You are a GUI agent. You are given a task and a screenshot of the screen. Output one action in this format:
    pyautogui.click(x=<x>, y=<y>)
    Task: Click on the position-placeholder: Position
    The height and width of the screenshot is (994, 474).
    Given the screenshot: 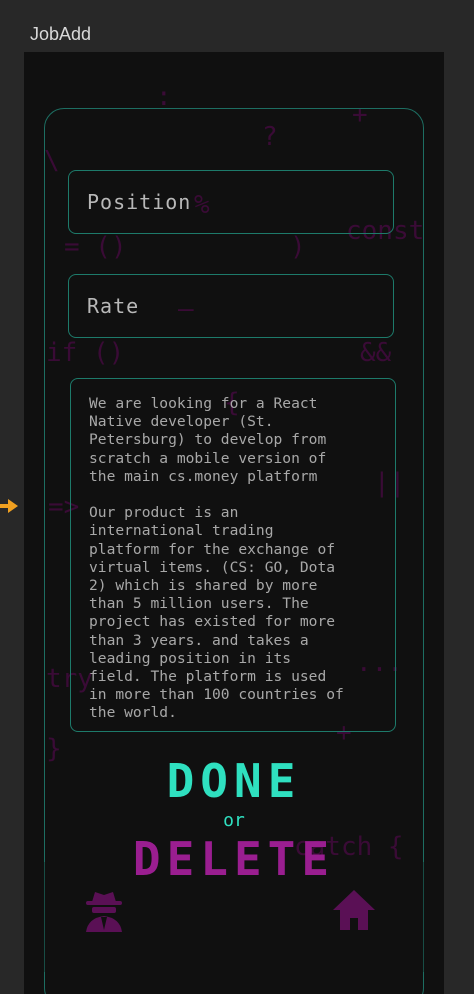 What is the action you would take?
    pyautogui.click(x=139, y=202)
    